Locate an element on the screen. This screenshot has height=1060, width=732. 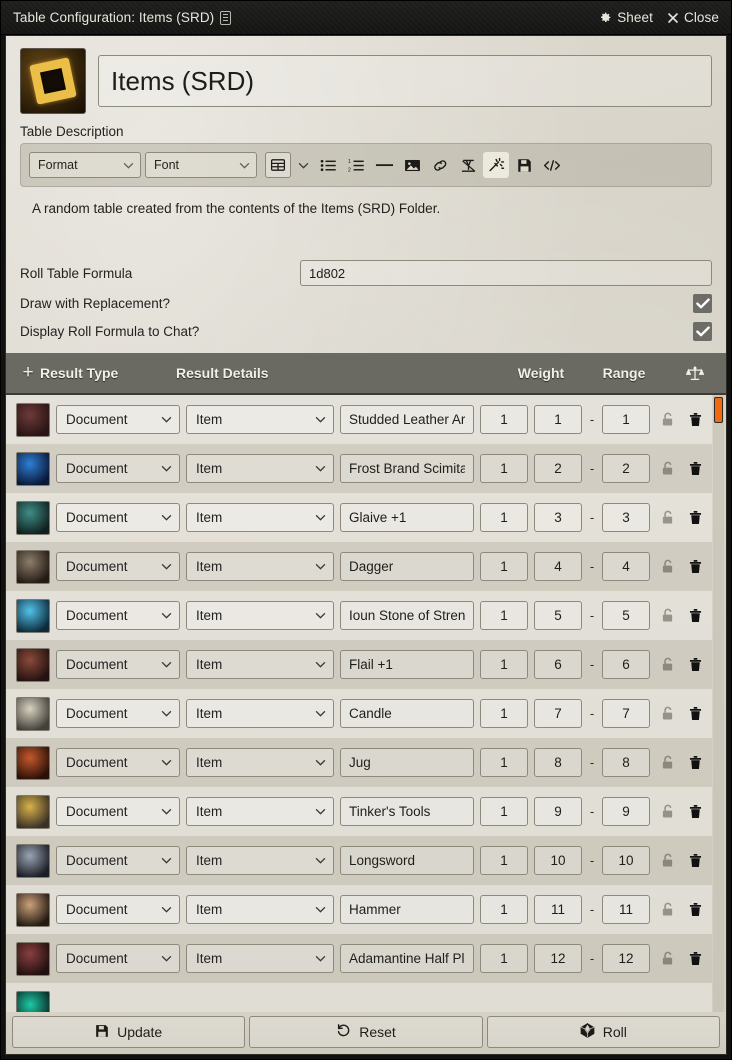
image-icon is located at coordinates (412, 165).